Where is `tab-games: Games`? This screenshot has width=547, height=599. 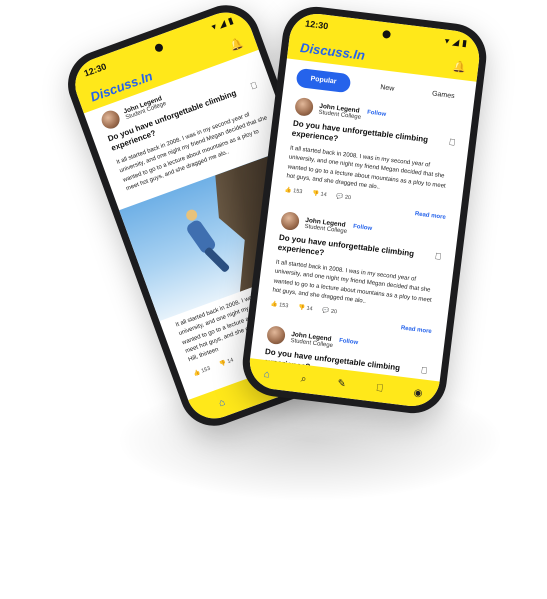
tab-games: Games is located at coordinates (443, 95).